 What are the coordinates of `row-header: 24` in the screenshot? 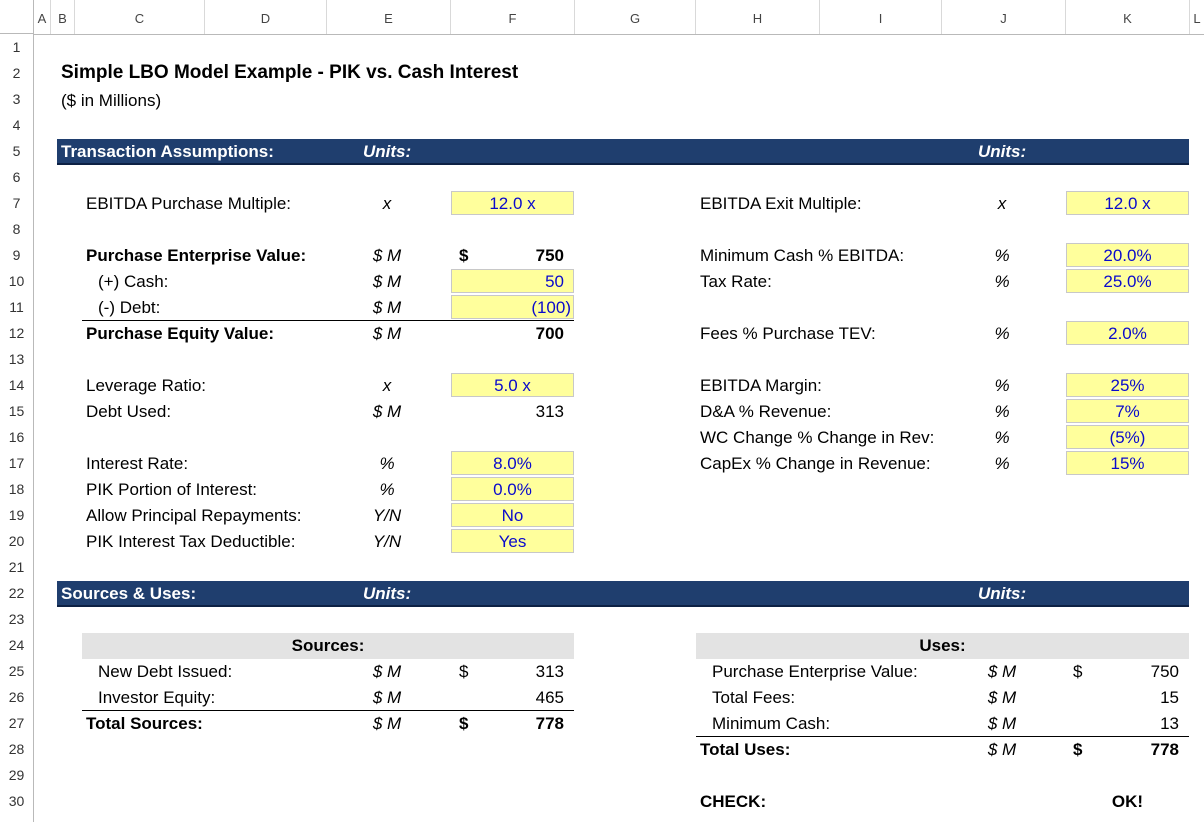 It's located at (16, 645).